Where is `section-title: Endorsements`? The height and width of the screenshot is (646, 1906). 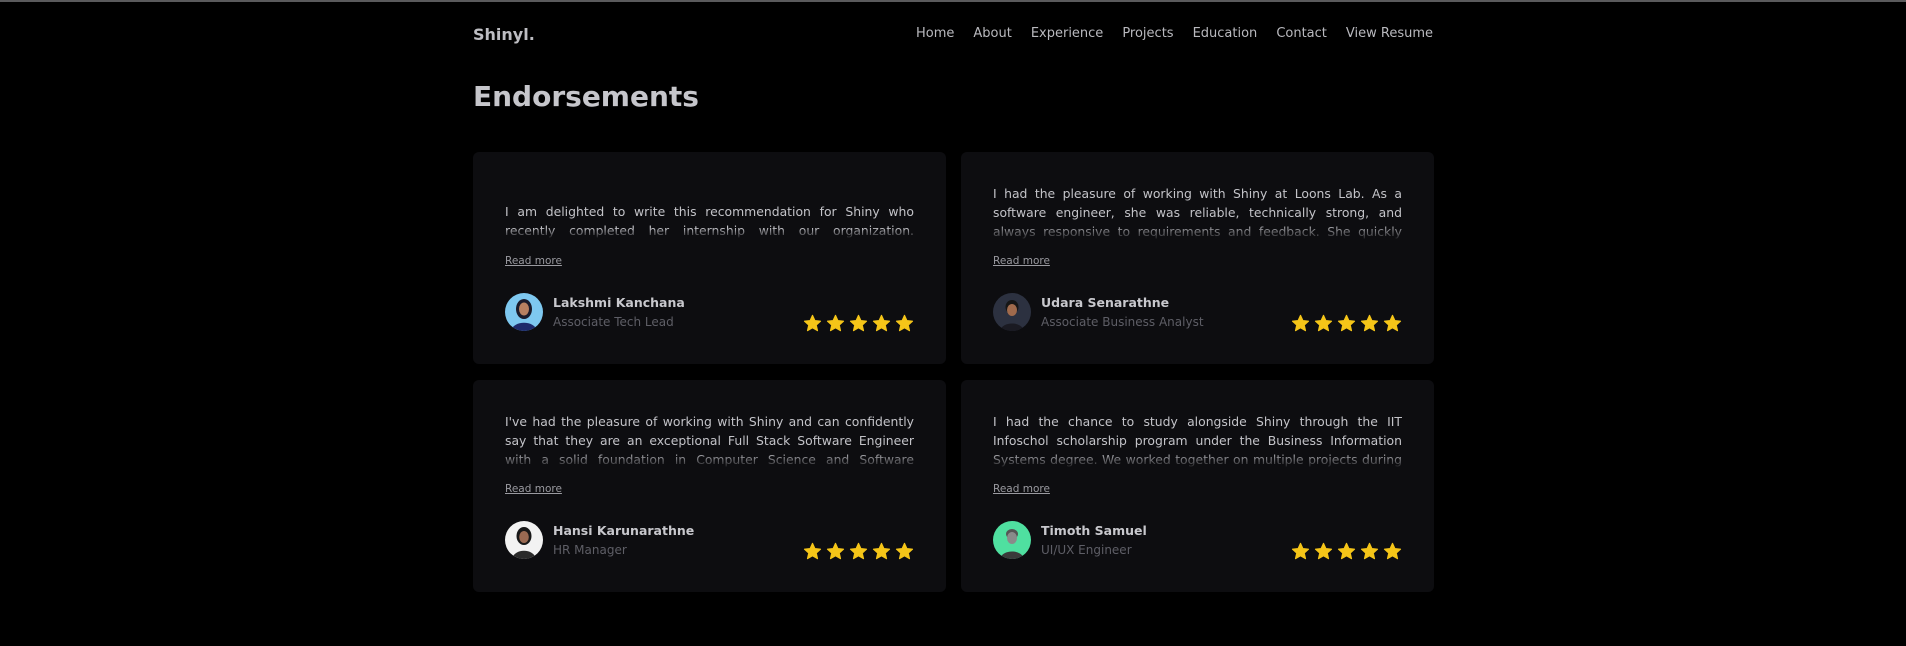 section-title: Endorsements is located at coordinates (586, 96).